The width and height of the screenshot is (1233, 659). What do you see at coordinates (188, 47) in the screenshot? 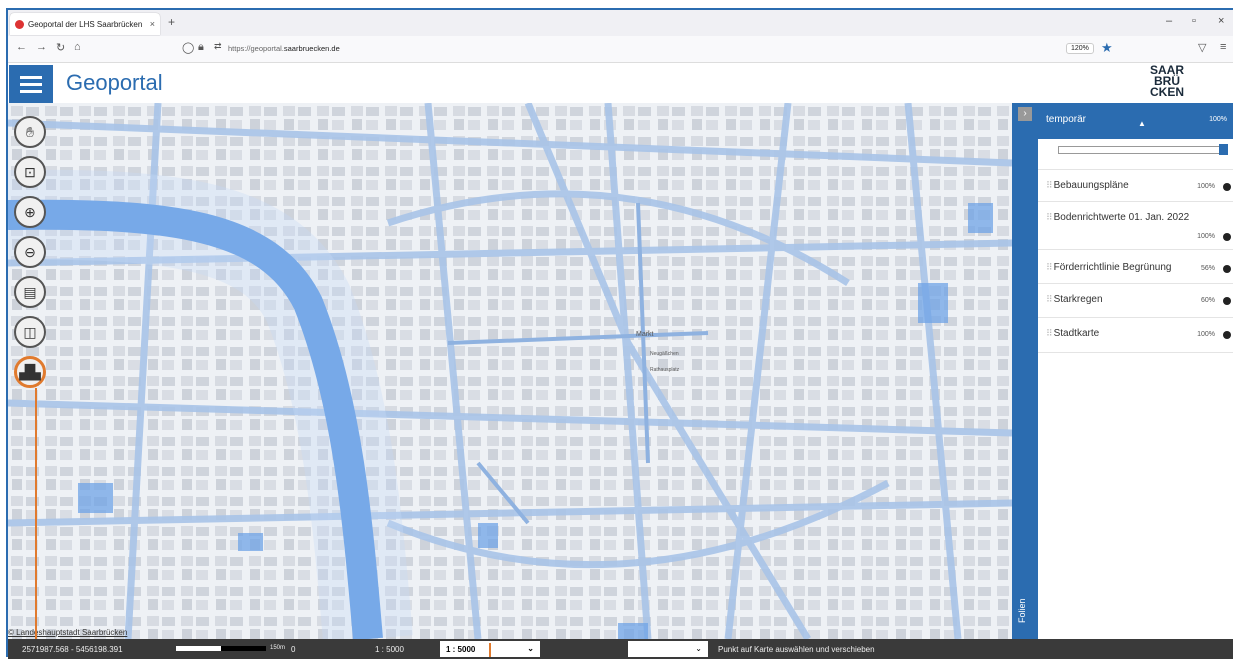
I see `shield-icon: ◯` at bounding box center [188, 47].